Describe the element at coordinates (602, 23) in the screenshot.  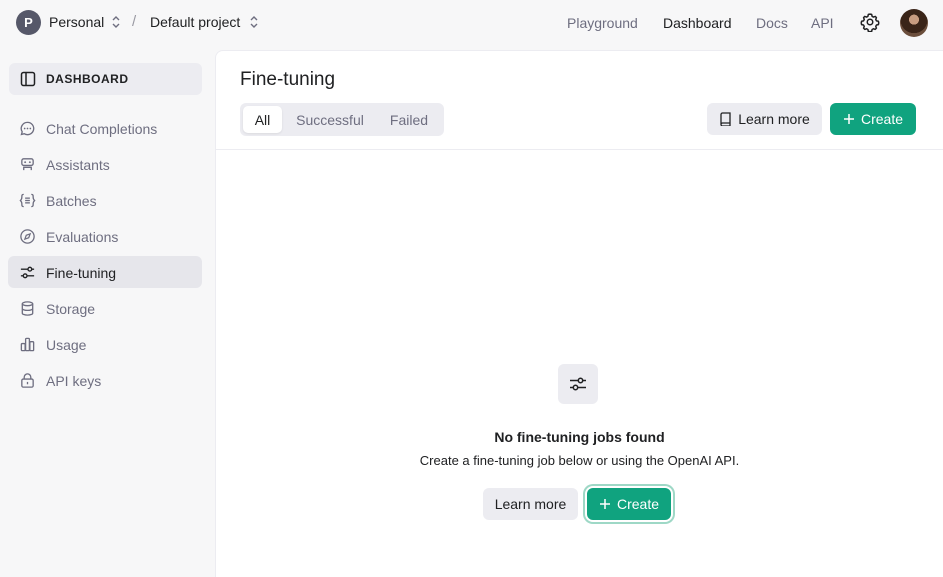
I see `nav-playground: Playground` at that location.